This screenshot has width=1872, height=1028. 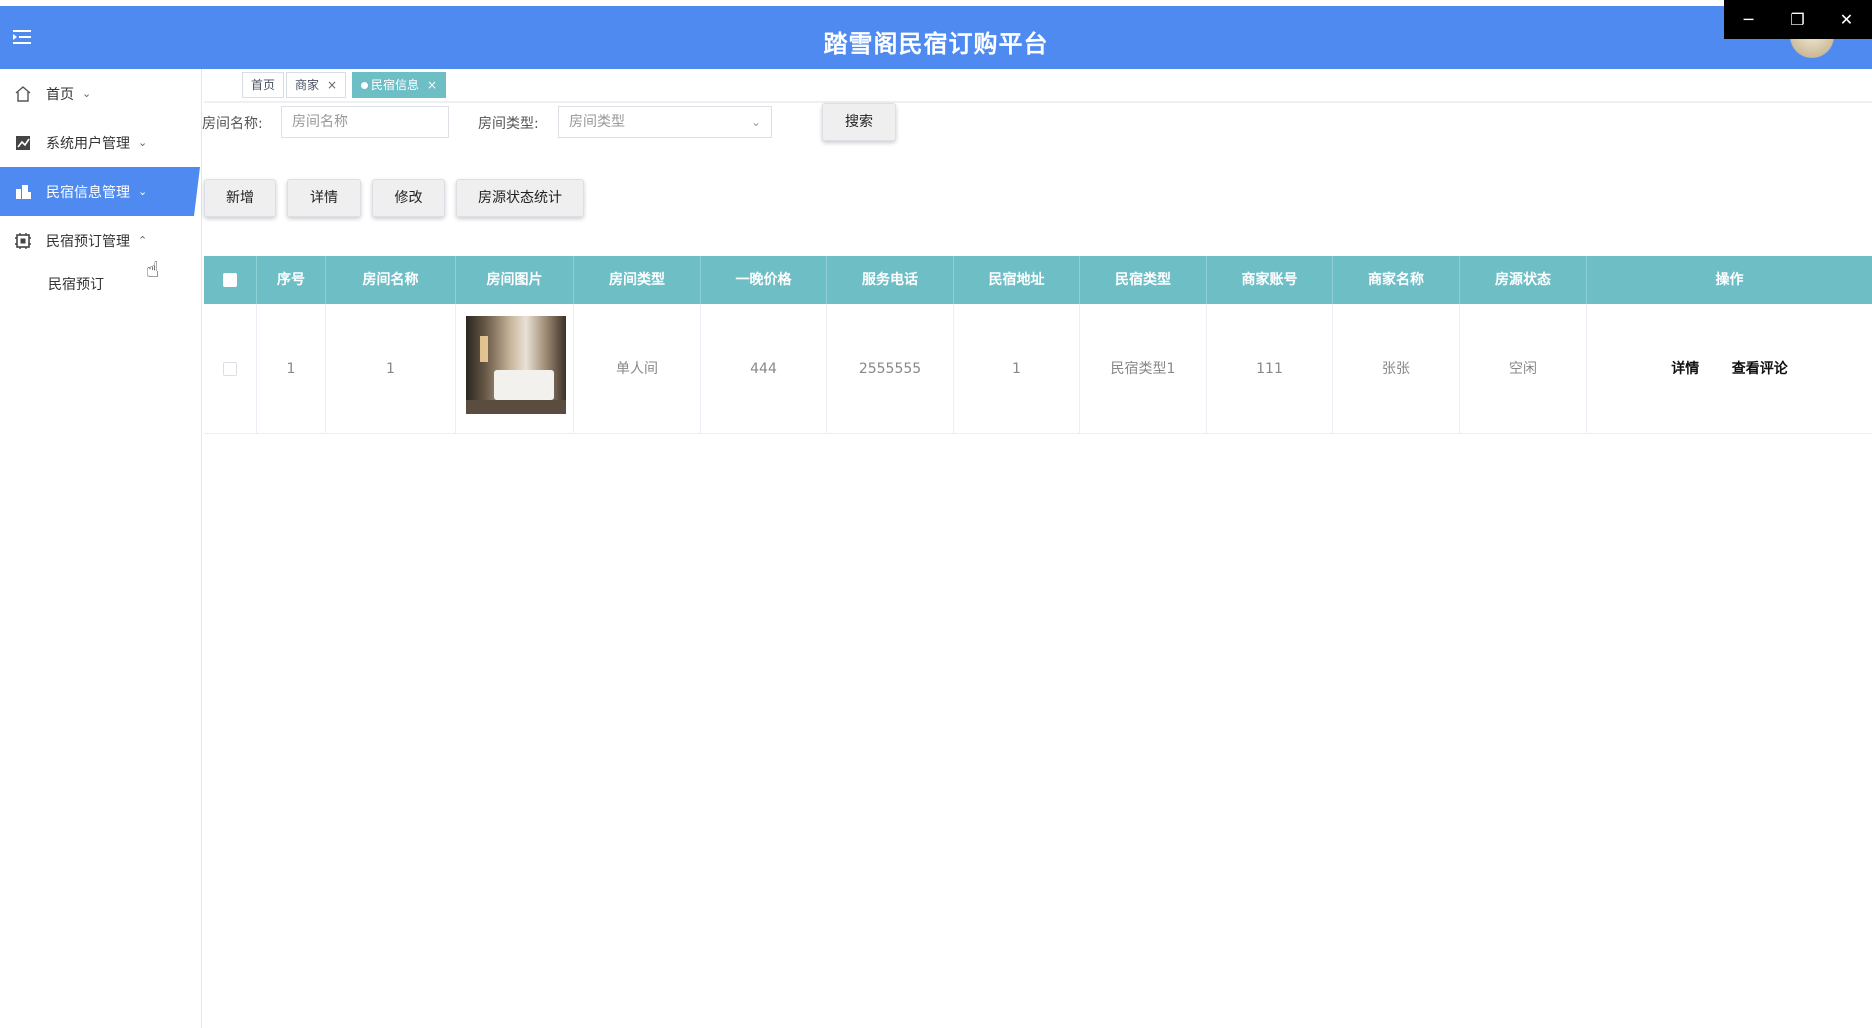 What do you see at coordinates (665, 122) in the screenshot?
I see `room-type-select: 房间类型 ⌄` at bounding box center [665, 122].